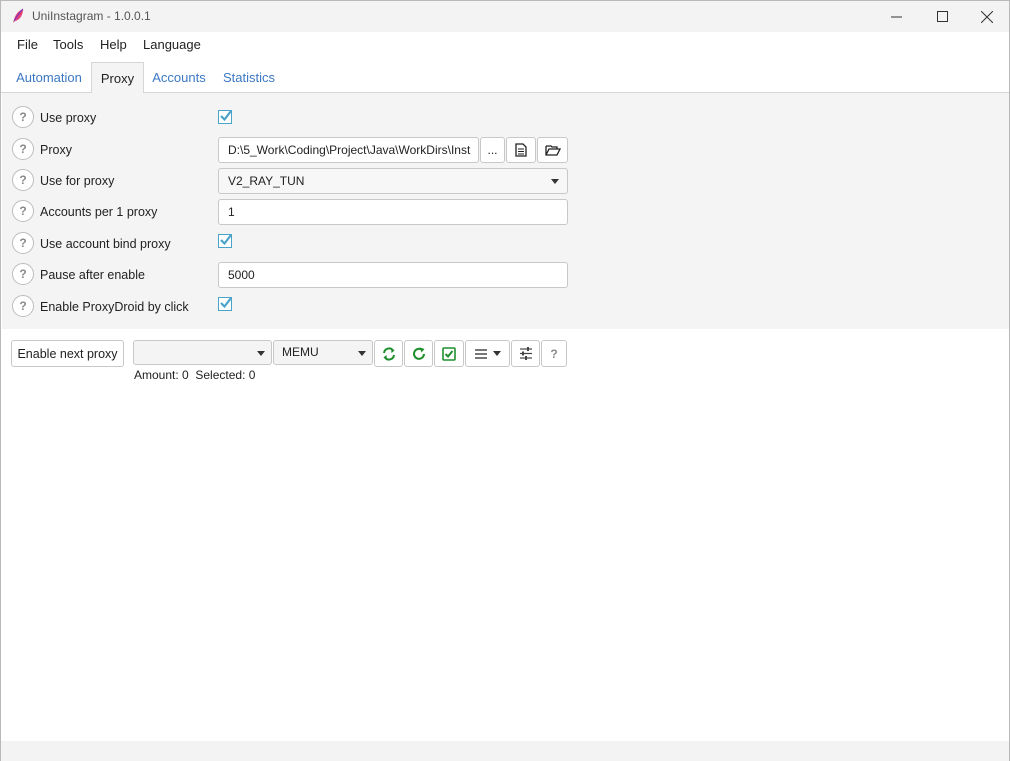 This screenshot has width=1010, height=761. I want to click on use-account-bind-proxy-checkbox, so click(225, 241).